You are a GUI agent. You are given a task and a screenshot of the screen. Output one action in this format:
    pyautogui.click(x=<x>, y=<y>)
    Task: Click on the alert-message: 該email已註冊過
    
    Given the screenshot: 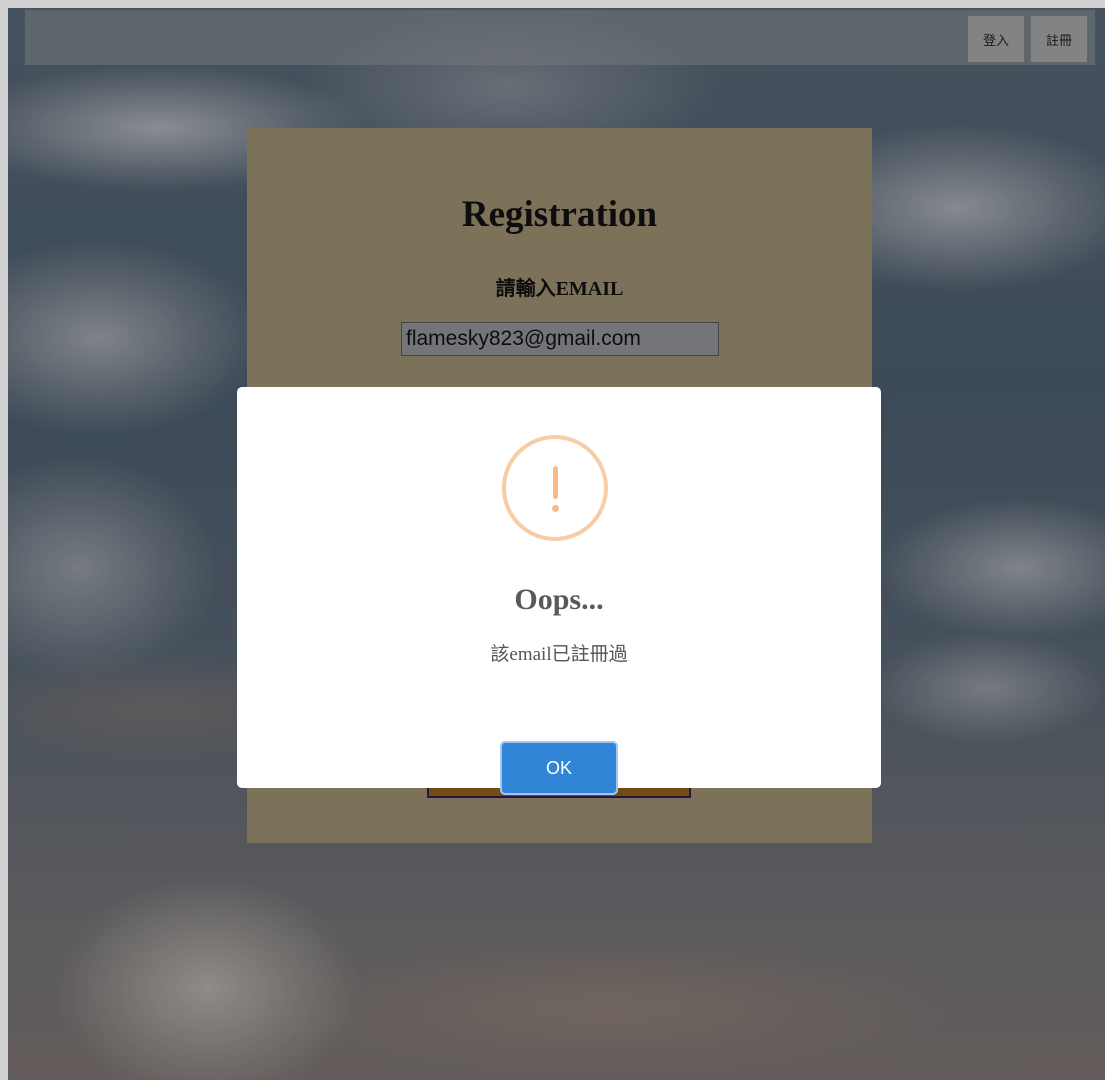 What is the action you would take?
    pyautogui.click(x=559, y=654)
    